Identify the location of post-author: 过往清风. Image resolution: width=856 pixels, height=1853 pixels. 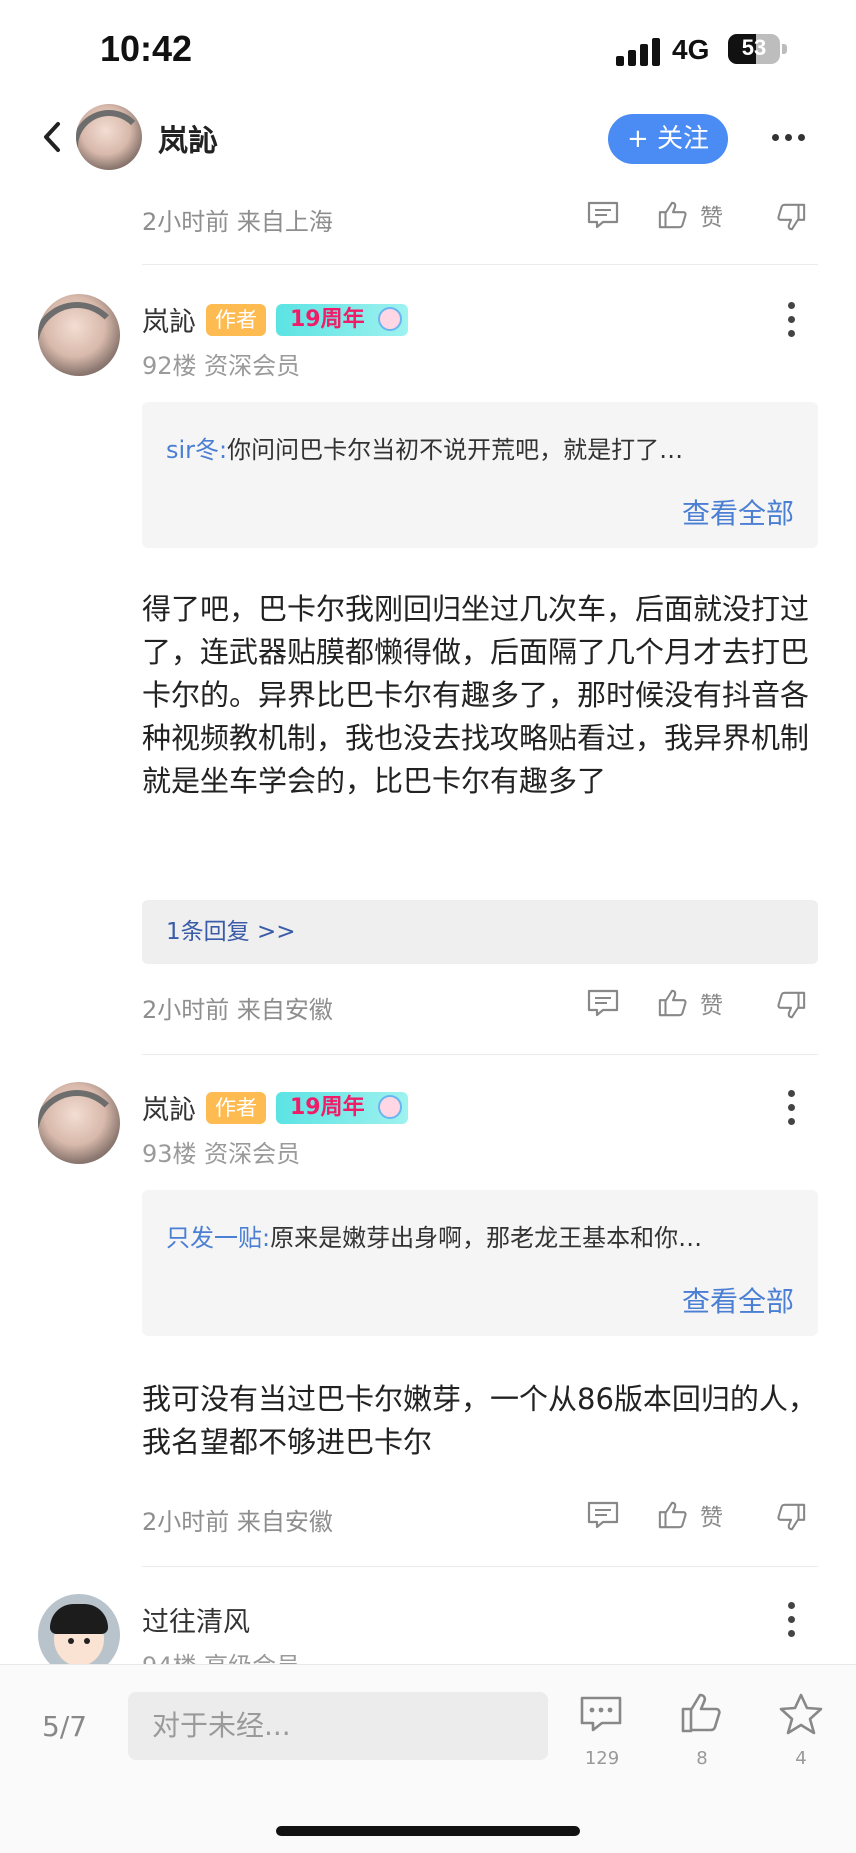
(196, 1619).